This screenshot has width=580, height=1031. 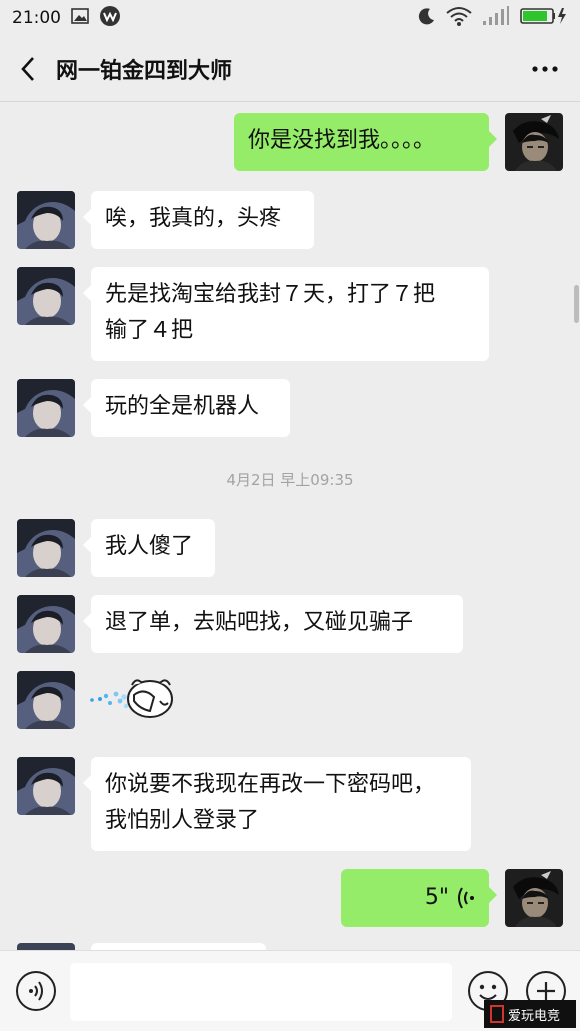 I want to click on chat-header: 网一铂金四到大师, so click(x=290, y=69).